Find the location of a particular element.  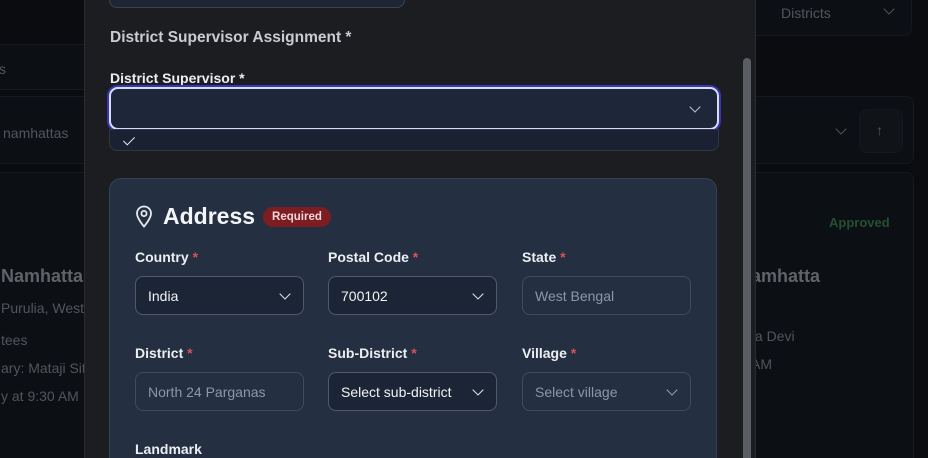

check-icon is located at coordinates (129, 139).